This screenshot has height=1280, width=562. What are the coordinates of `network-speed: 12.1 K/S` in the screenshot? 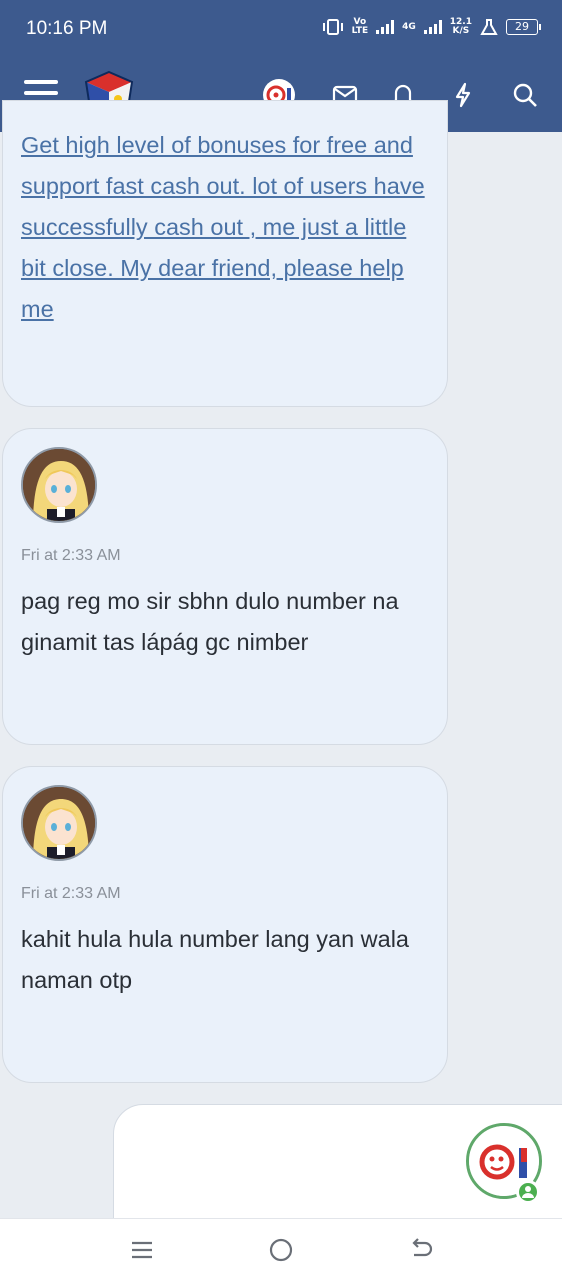 It's located at (460, 26).